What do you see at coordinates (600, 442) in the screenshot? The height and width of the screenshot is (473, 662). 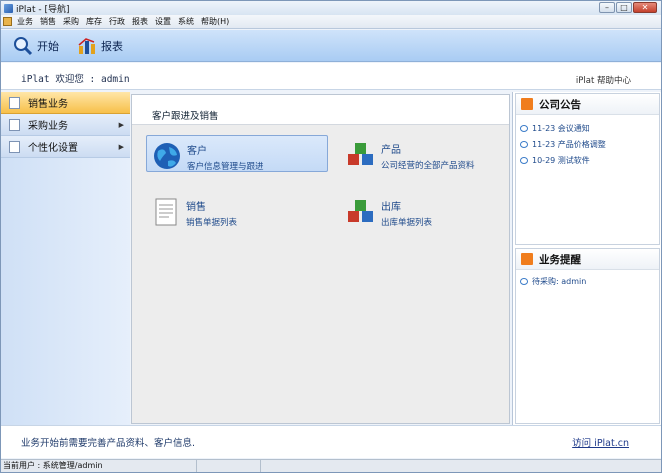 I see `visit-site-link: 访问 iPlat.cn` at bounding box center [600, 442].